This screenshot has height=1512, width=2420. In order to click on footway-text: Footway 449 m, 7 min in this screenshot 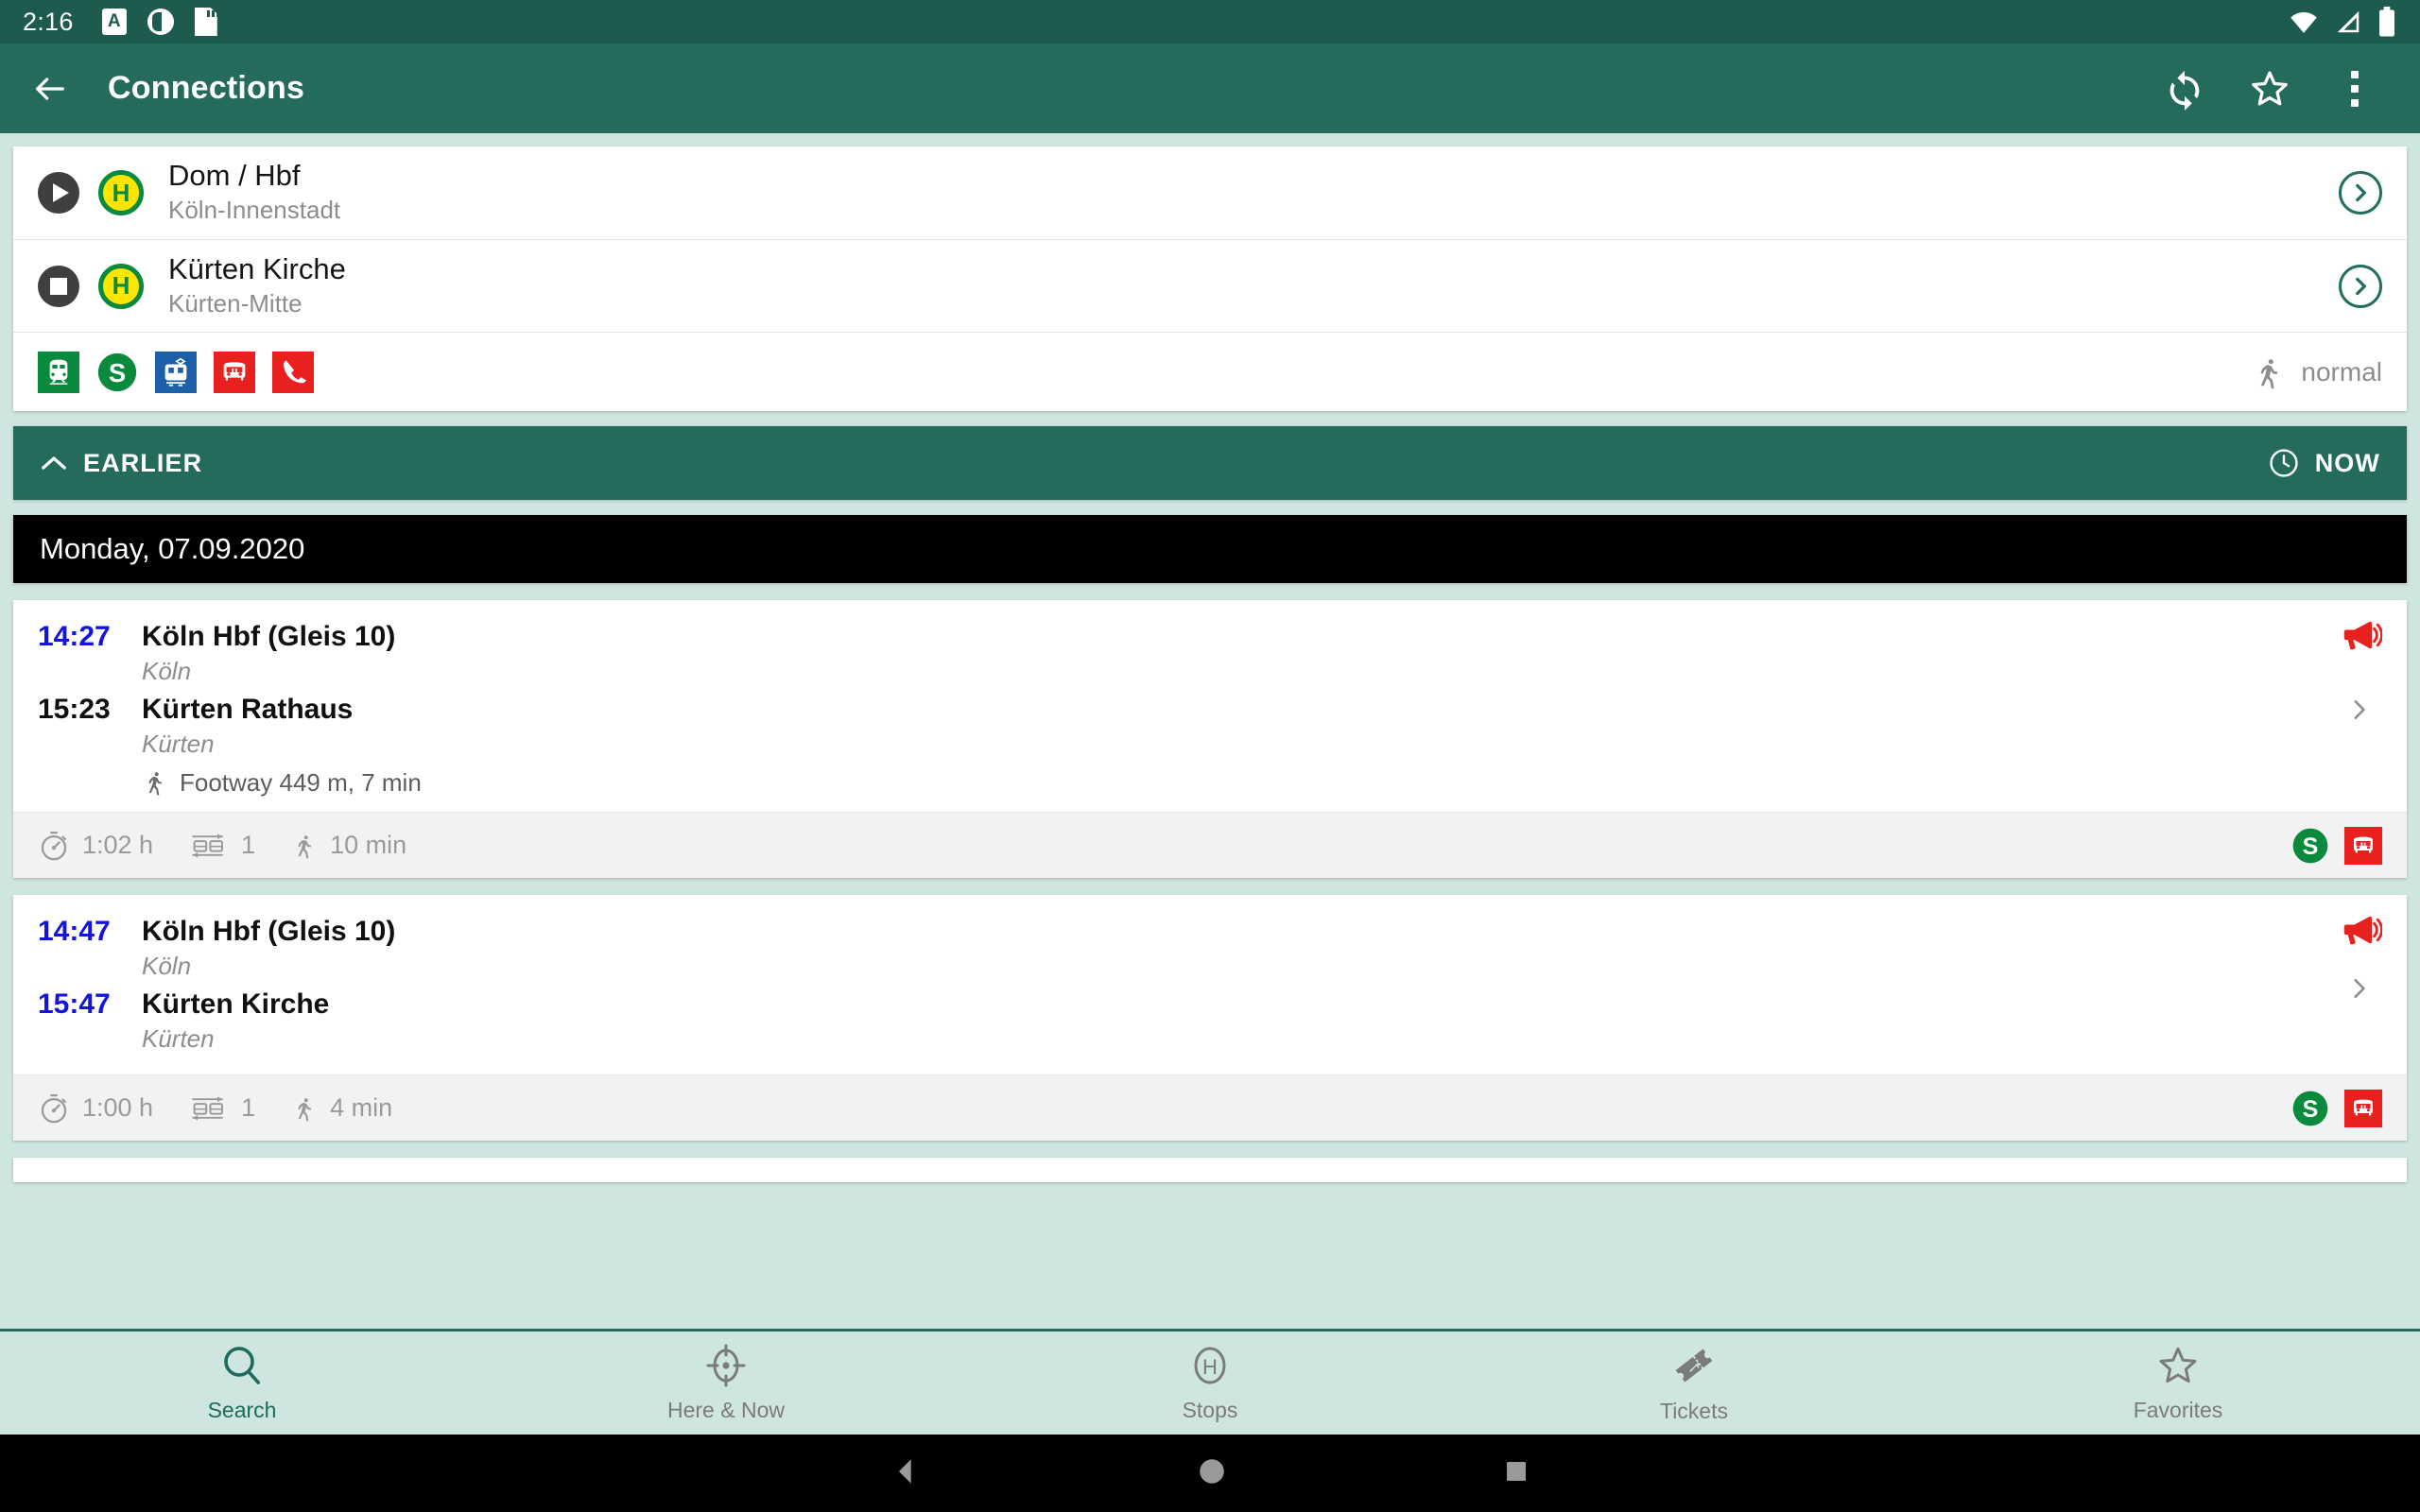, I will do `click(301, 782)`.